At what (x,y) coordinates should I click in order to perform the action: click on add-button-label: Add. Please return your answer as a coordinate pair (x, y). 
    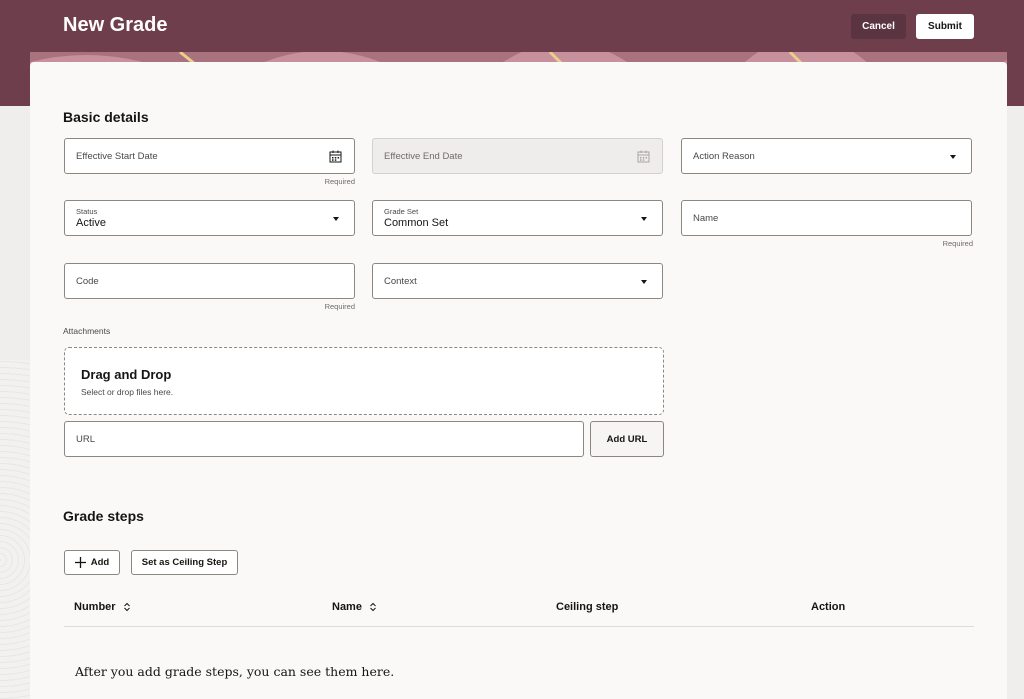
    Looking at the image, I should click on (100, 562).